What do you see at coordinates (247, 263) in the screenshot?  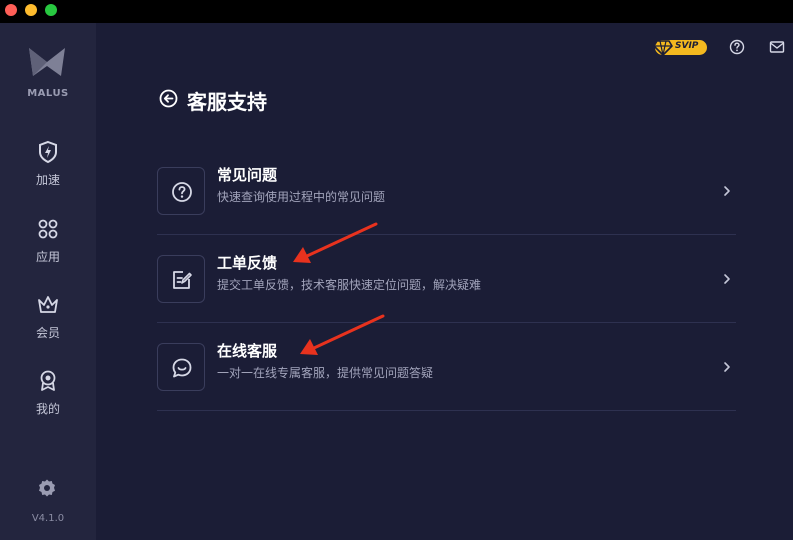 I see `support-item-title: 工单反馈` at bounding box center [247, 263].